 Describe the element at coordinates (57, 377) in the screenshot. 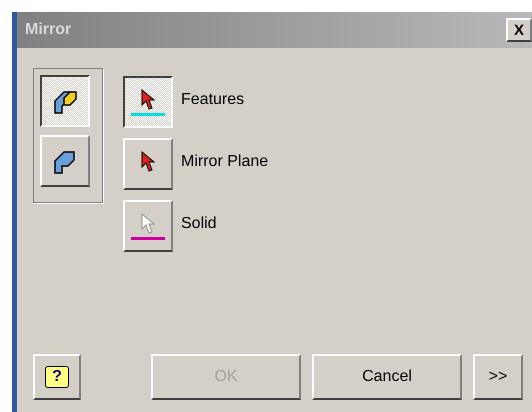

I see `help-button: ?` at that location.